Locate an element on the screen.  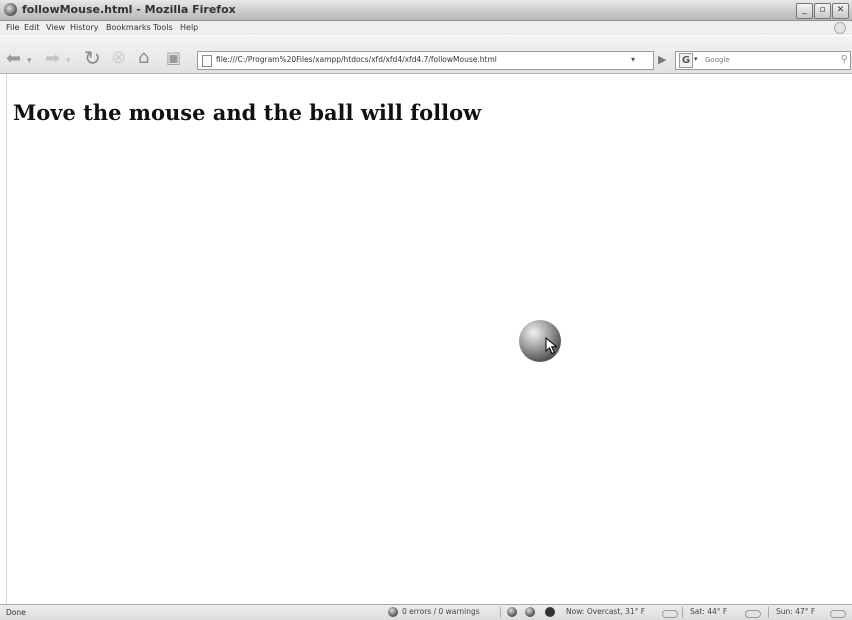
bookmark-icon: ▣ is located at coordinates (173, 58).